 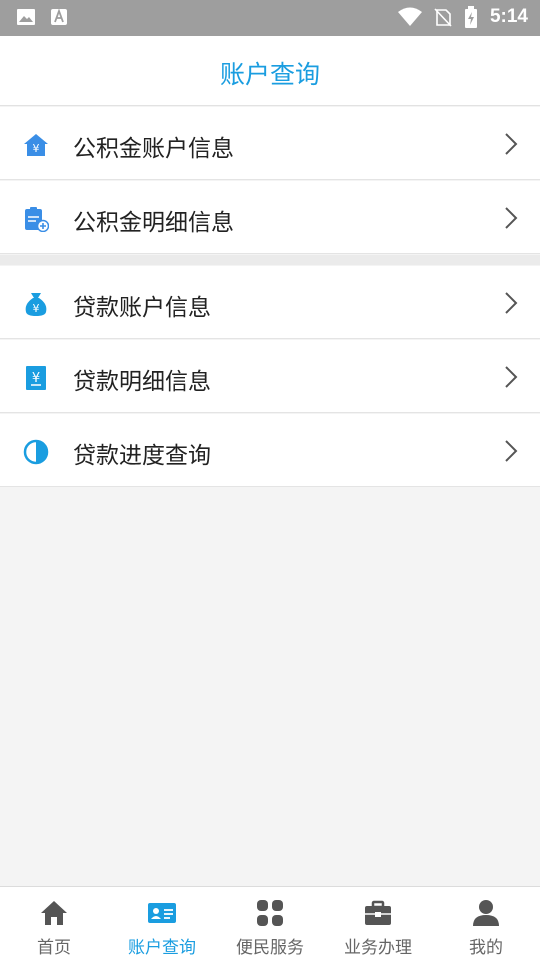 What do you see at coordinates (270, 376) in the screenshot?
I see `menu-item-loan-details: ¥ 贷款明细信息` at bounding box center [270, 376].